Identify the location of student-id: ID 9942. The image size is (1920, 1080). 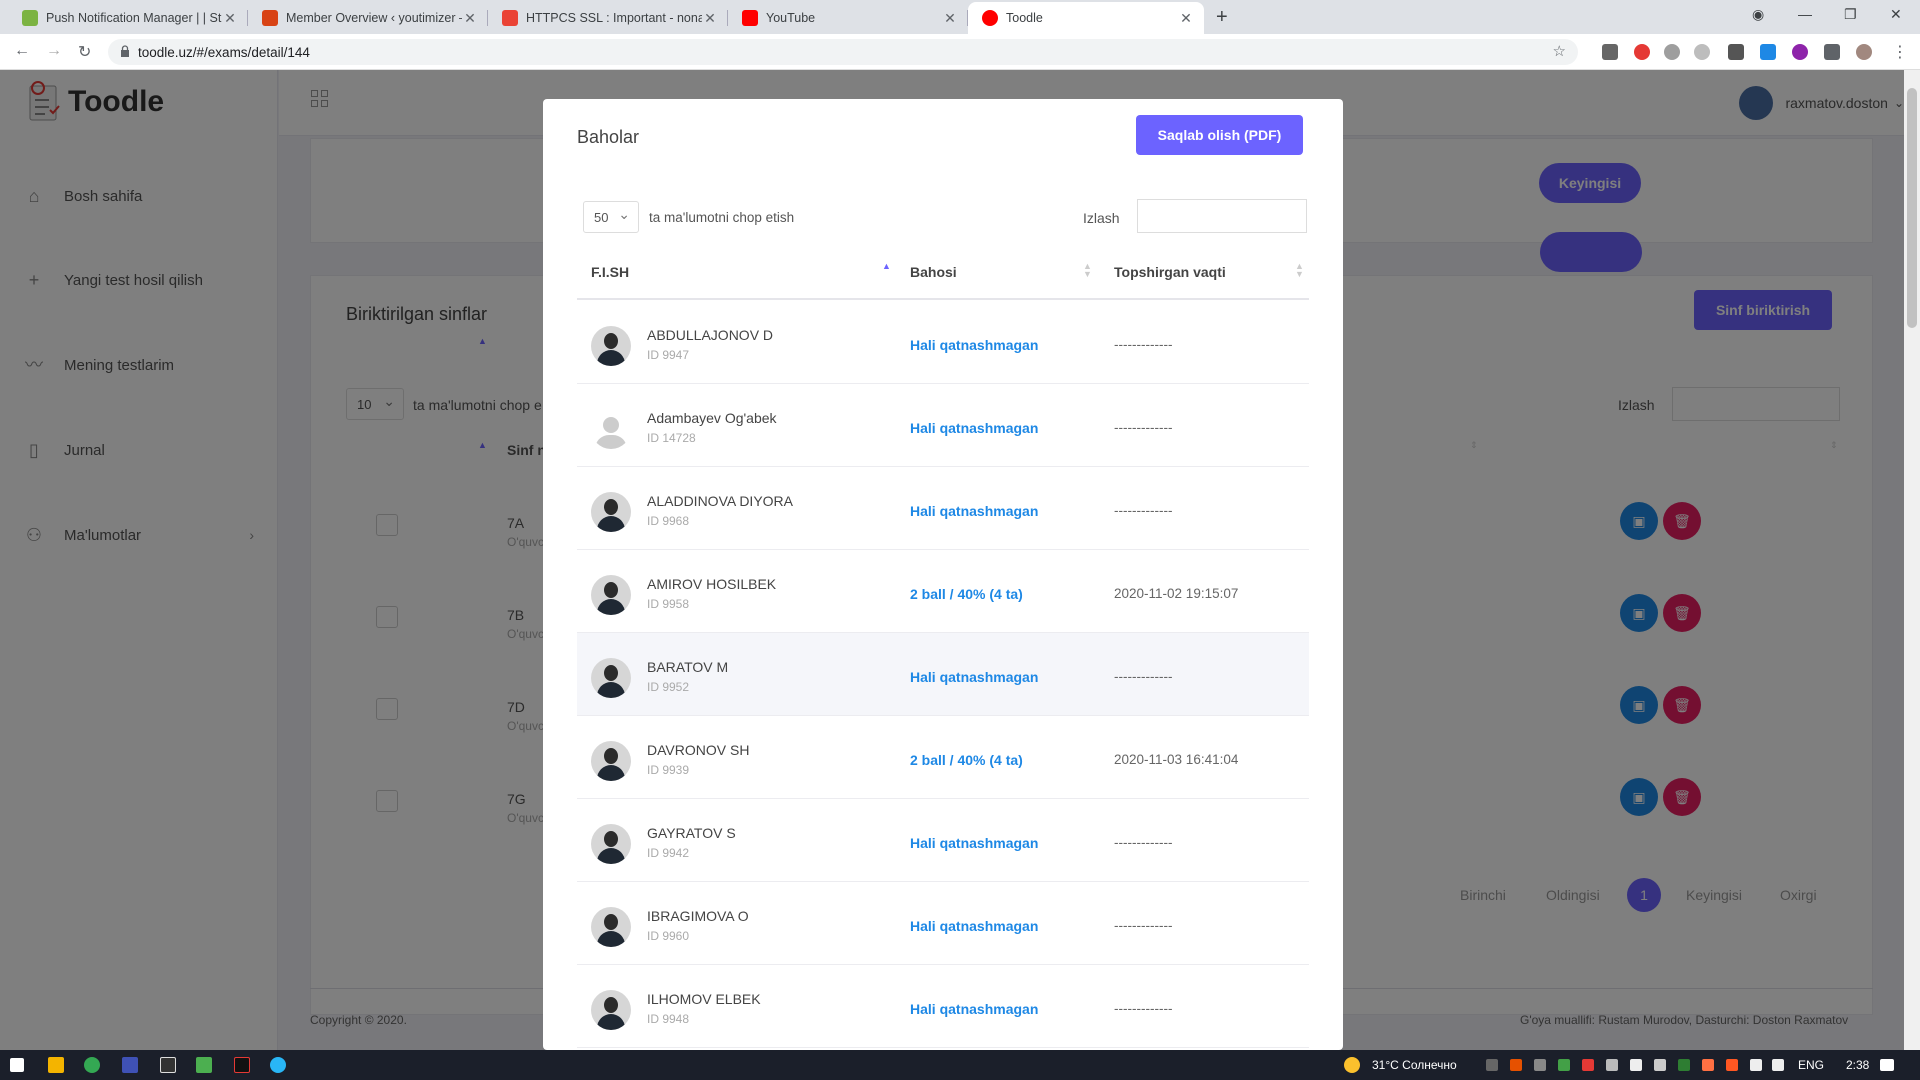
(668, 853).